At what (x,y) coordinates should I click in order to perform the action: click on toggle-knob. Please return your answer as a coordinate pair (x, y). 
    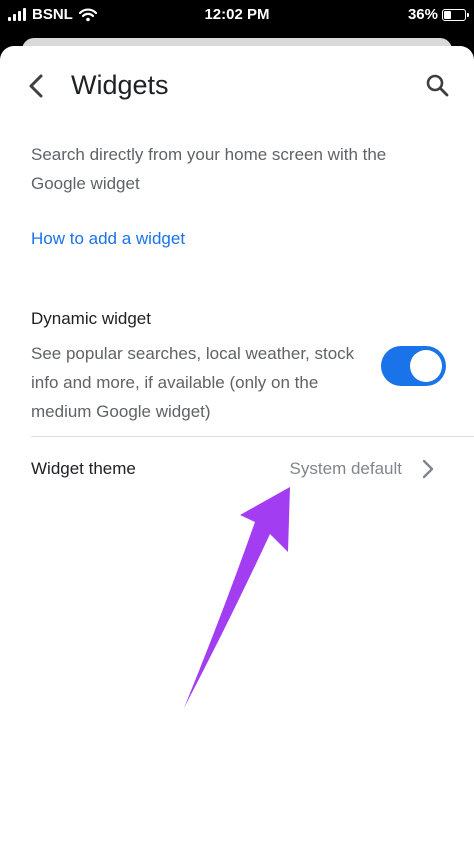
    Looking at the image, I should click on (426, 366).